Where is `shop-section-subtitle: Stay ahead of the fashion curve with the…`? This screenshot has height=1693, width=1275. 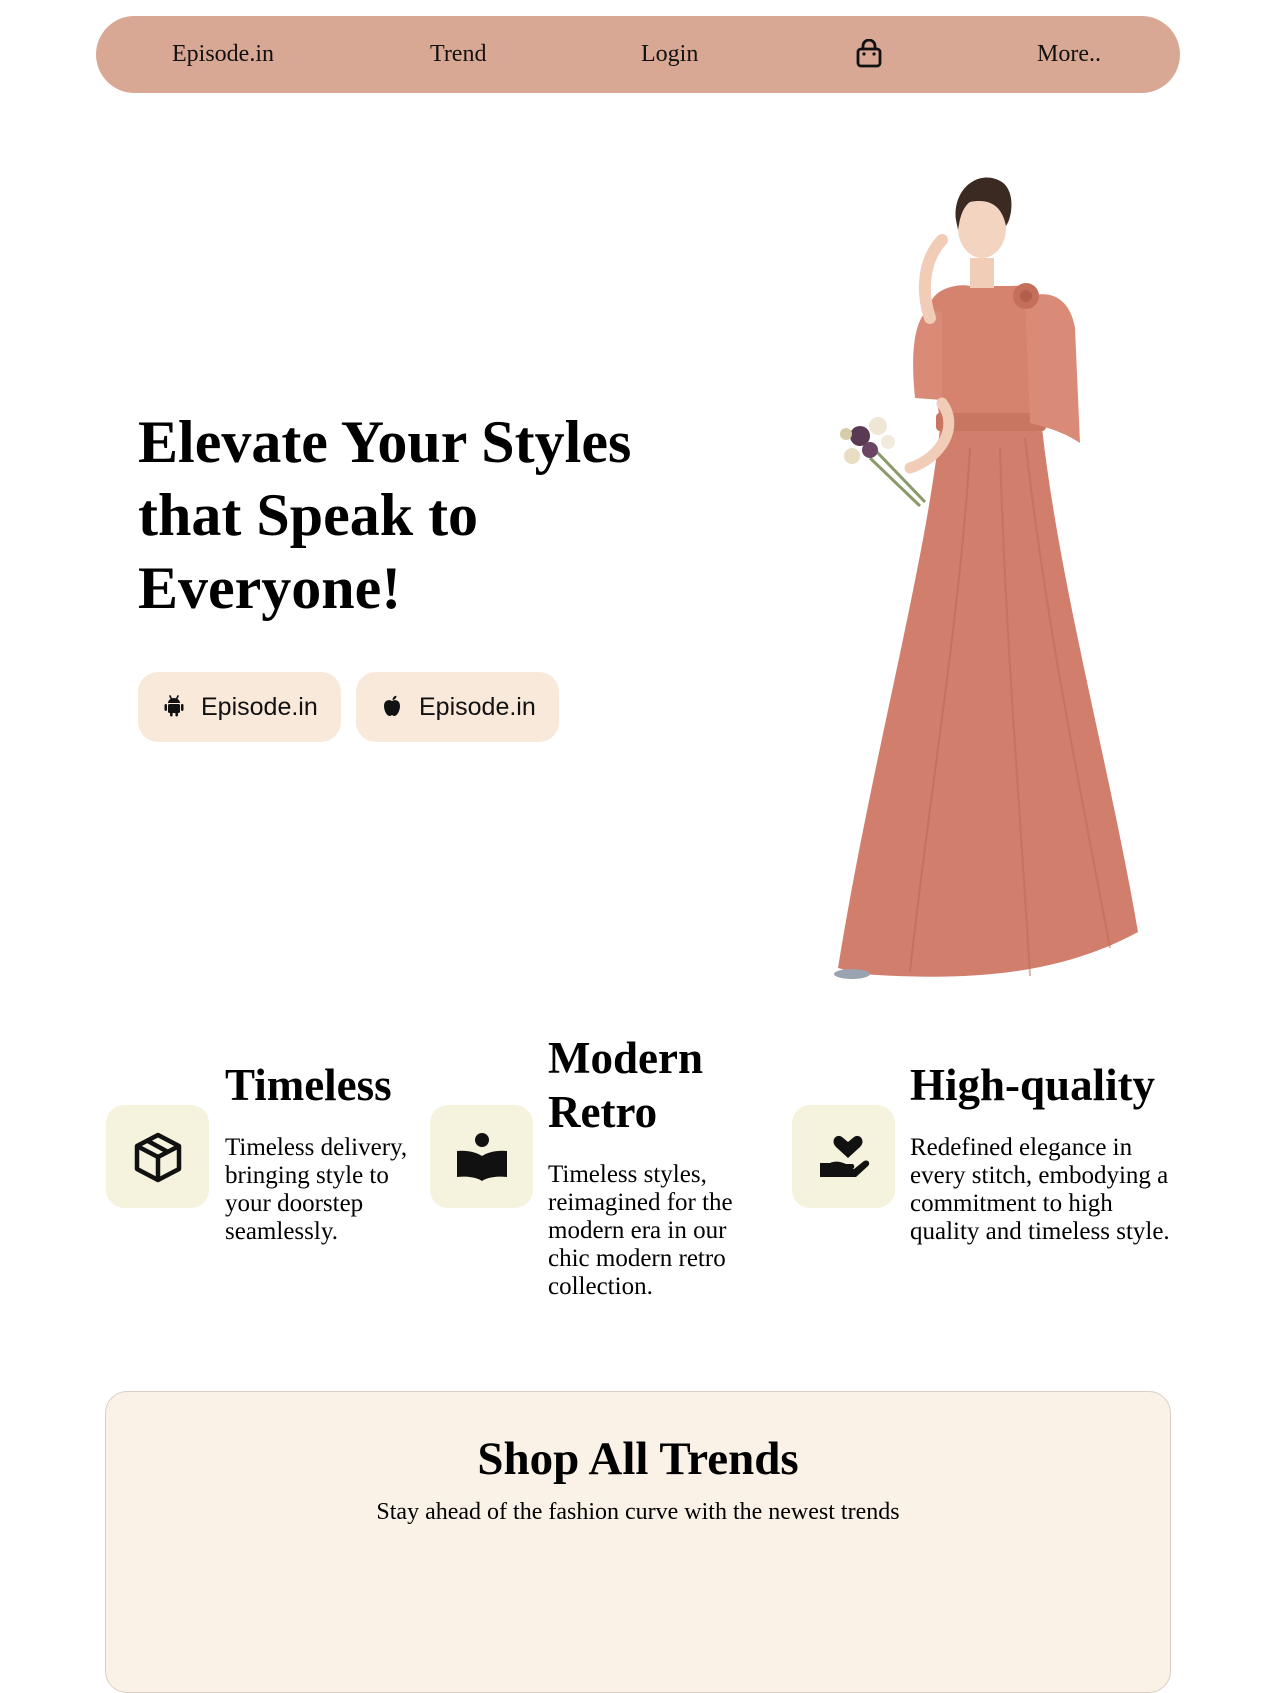 shop-section-subtitle: Stay ahead of the fashion curve with the… is located at coordinates (638, 1512).